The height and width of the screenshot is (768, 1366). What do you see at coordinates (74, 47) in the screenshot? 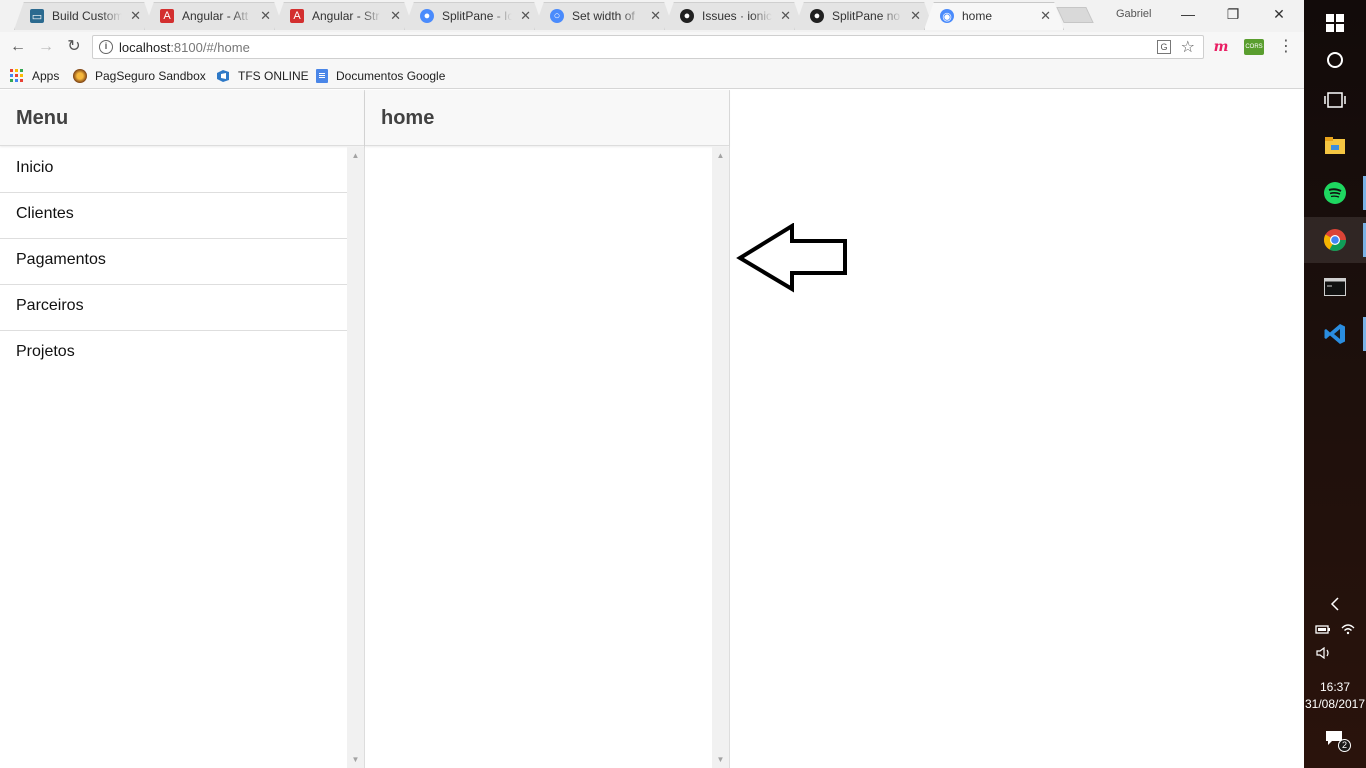
I see `reload-icon: ↻` at bounding box center [74, 47].